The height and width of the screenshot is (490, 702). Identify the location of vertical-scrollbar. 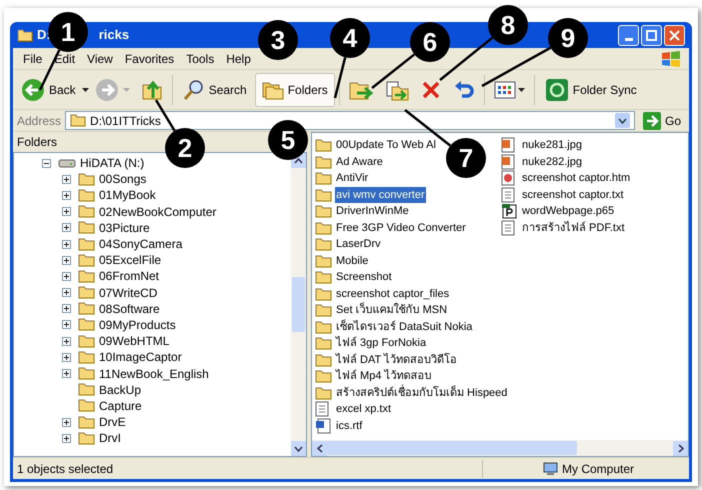
(298, 304).